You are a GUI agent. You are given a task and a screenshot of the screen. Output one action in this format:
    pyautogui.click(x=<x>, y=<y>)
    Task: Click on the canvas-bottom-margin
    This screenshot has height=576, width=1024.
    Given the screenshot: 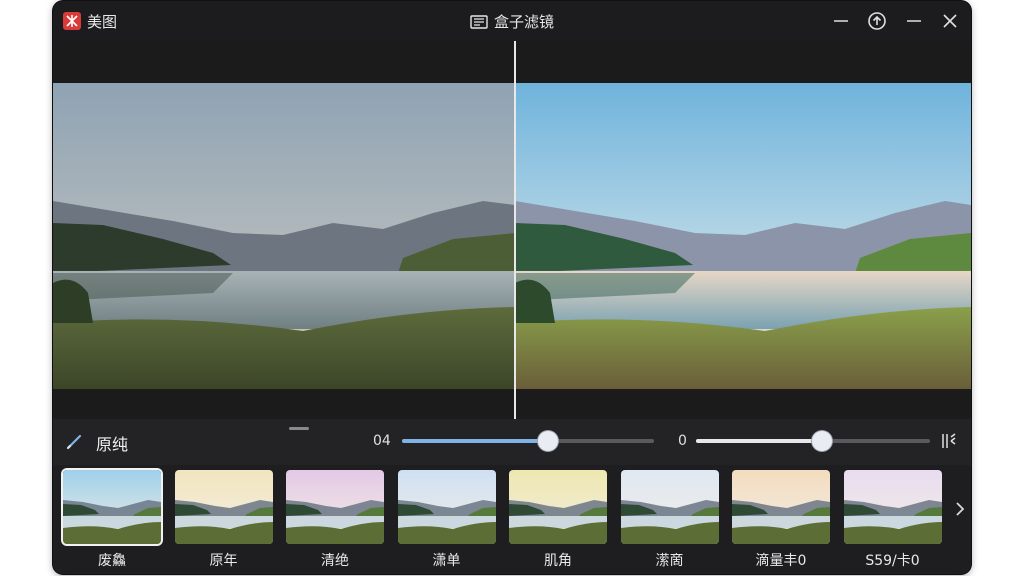 What is the action you would take?
    pyautogui.click(x=512, y=404)
    